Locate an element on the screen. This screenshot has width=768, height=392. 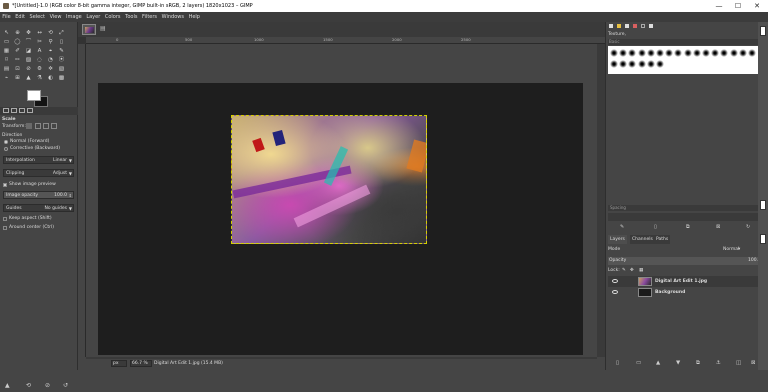
clipping-select: Clipping Adjust ▼ is located at coordinates (38, 173).